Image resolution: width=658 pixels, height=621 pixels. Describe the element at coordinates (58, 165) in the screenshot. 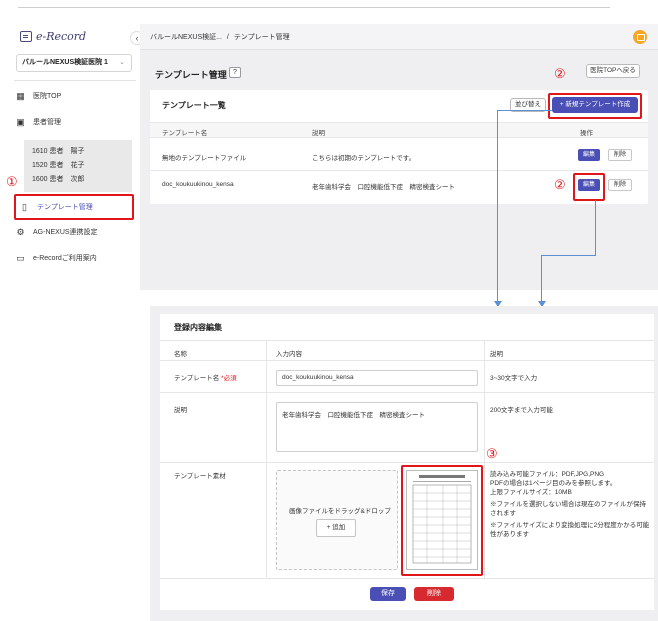

I see `patient-item: 1520 患者 花子` at that location.